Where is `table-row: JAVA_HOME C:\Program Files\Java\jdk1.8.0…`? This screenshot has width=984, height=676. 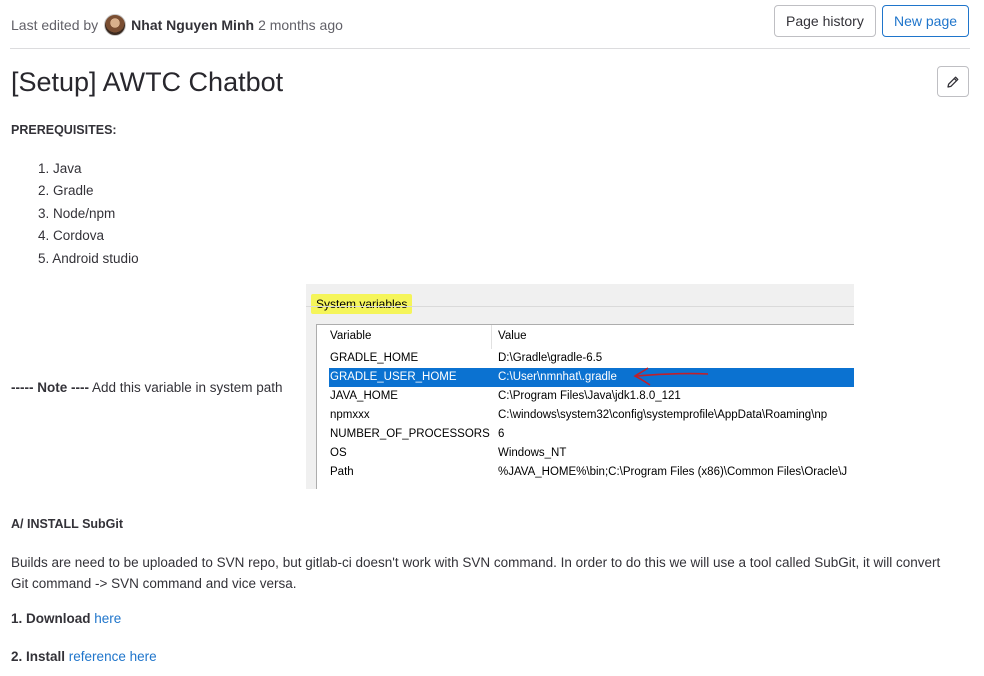 table-row: JAVA_HOME C:\Program Files\Java\jdk1.8.0… is located at coordinates (585, 396).